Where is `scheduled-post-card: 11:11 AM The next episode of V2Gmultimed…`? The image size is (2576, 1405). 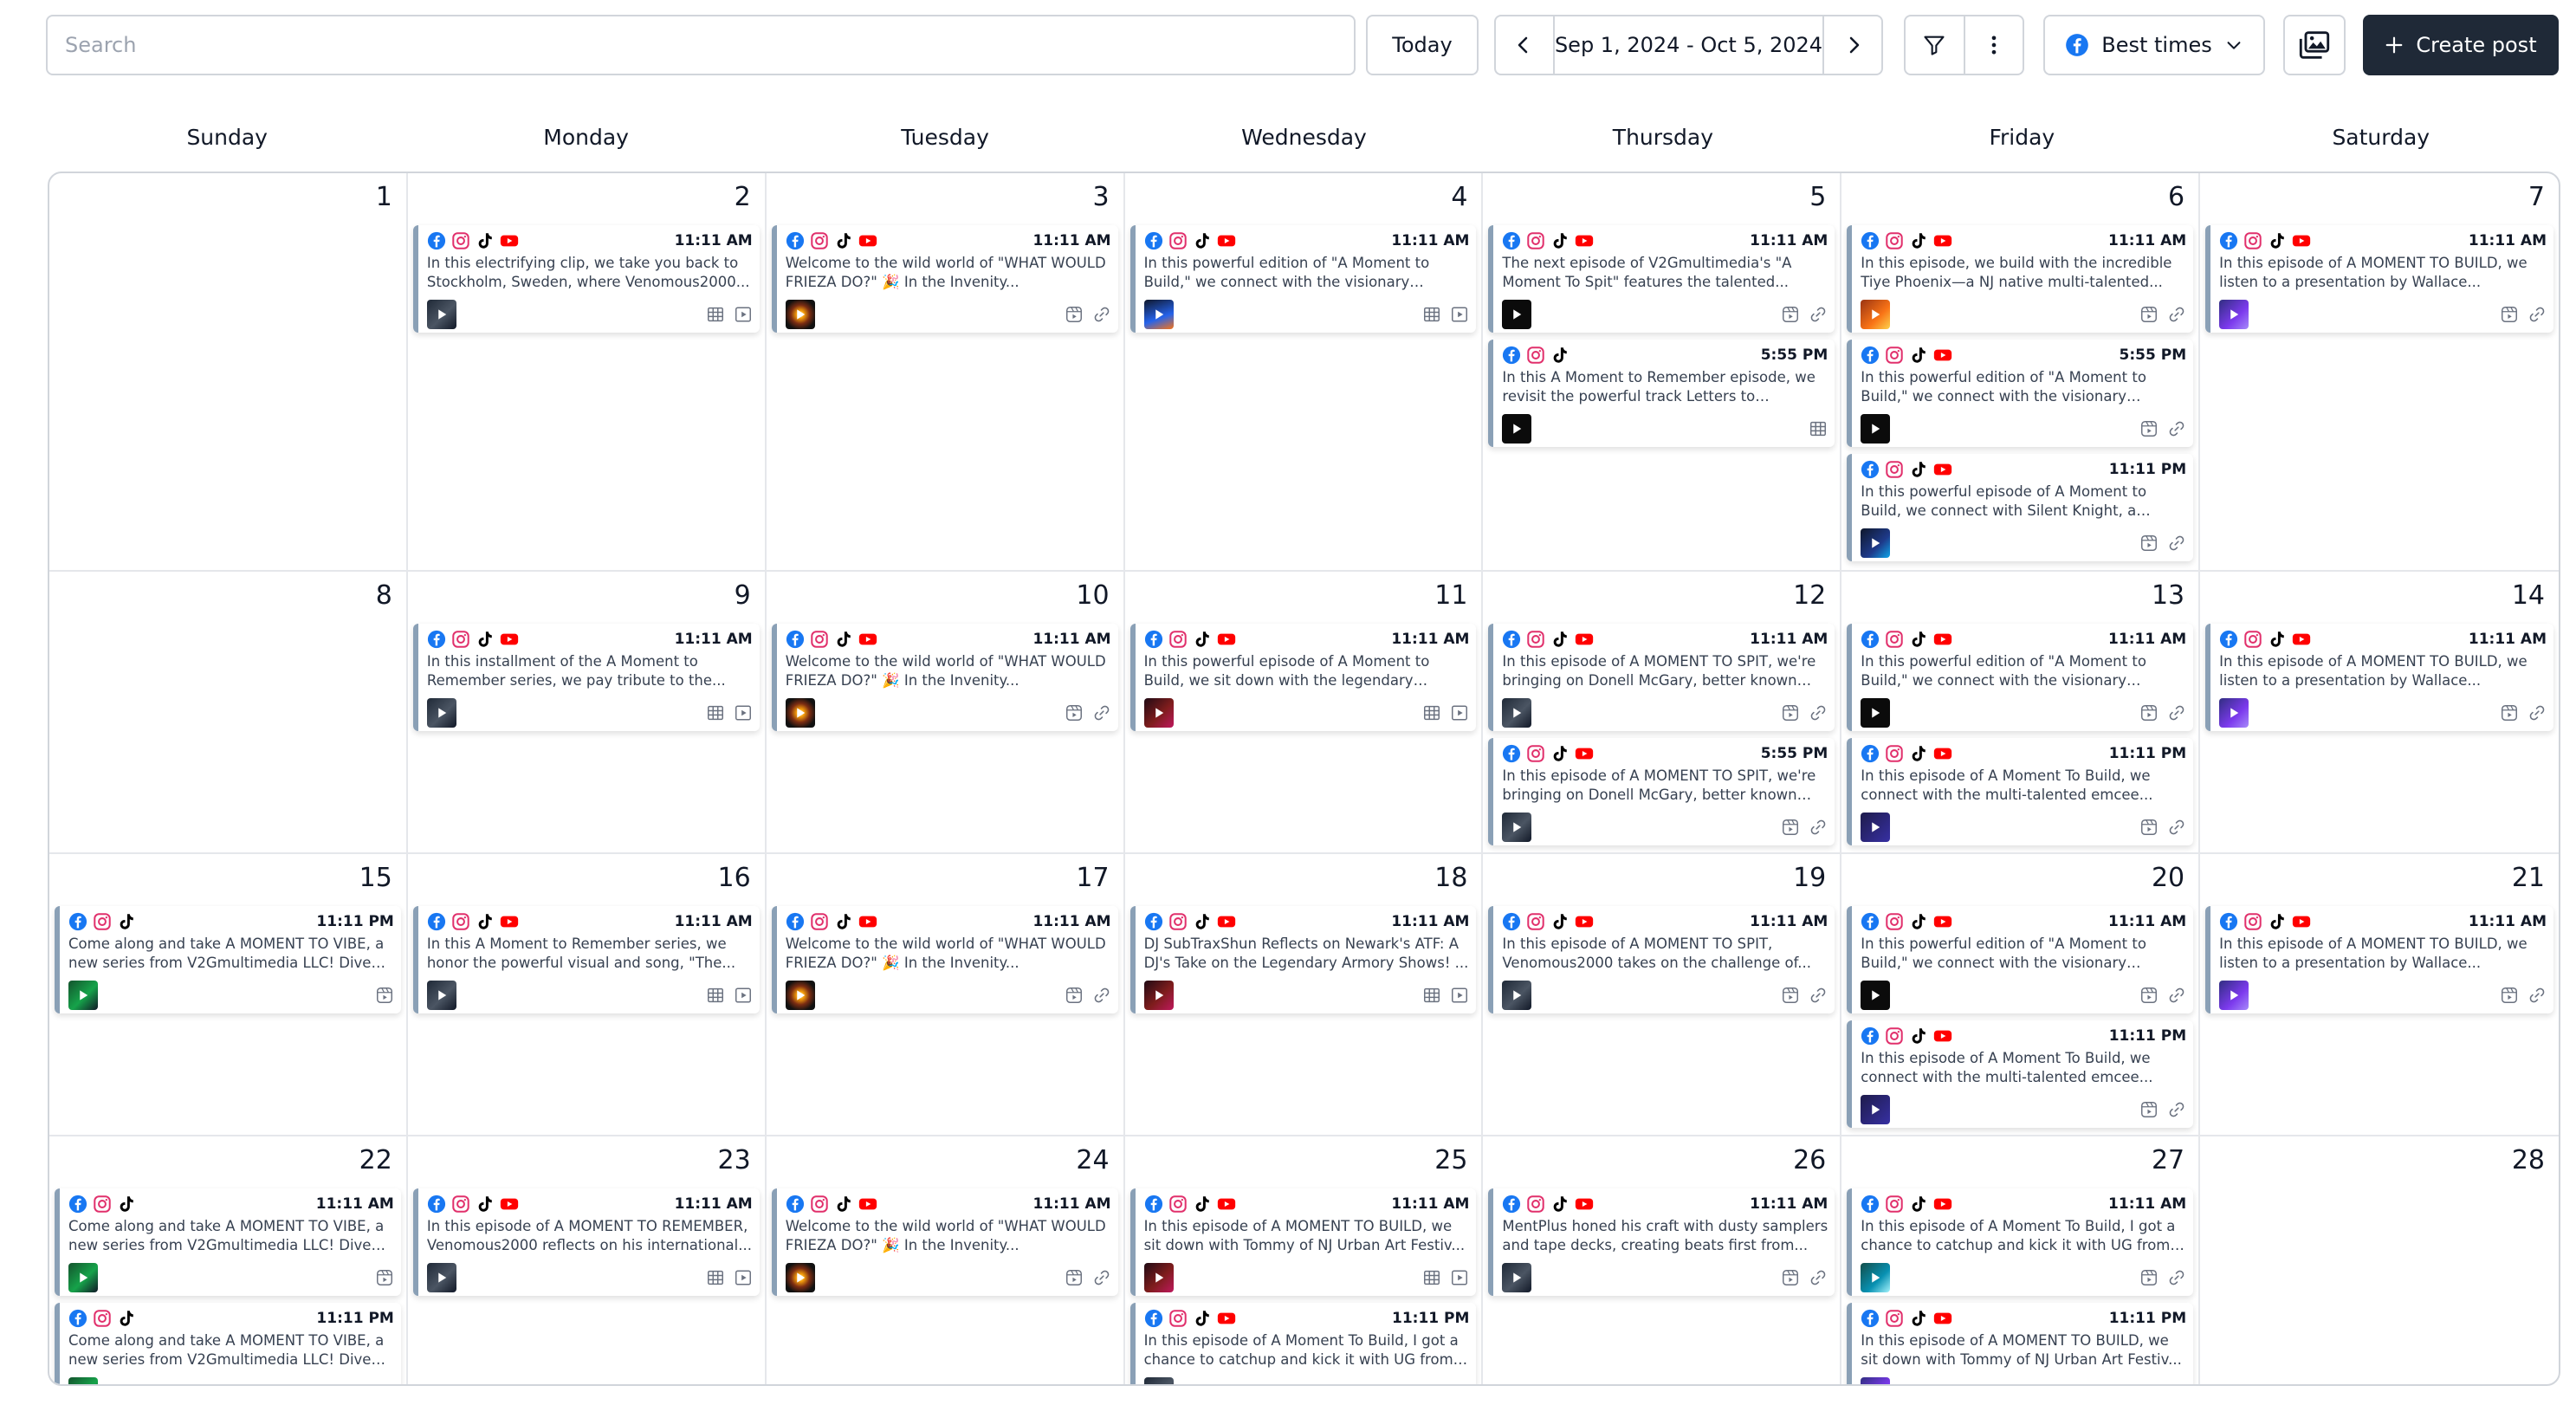 scheduled-post-card: 11:11 AM The next episode of V2Gmultimed… is located at coordinates (1661, 279).